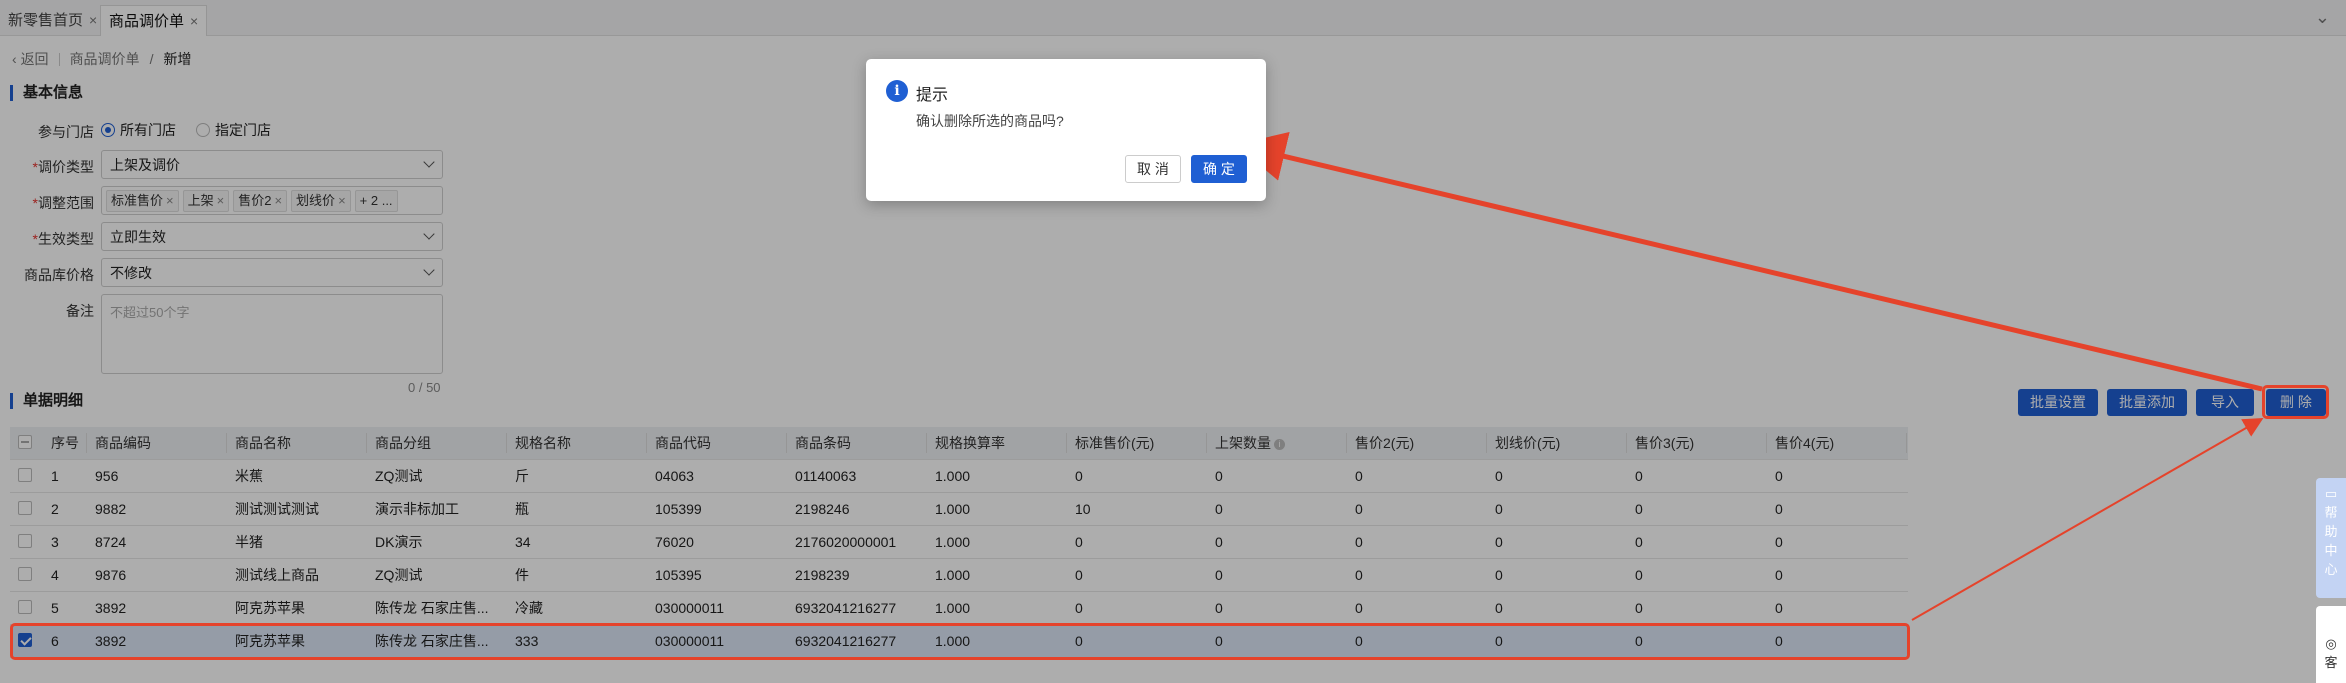  What do you see at coordinates (2331, 662) in the screenshot?
I see `customer-service-label: 客` at bounding box center [2331, 662].